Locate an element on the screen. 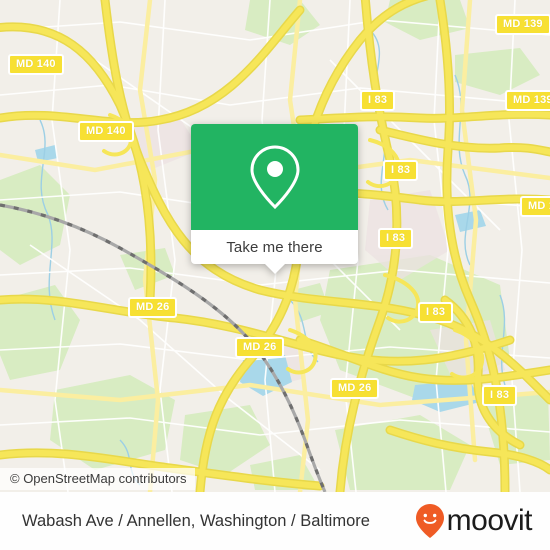 This screenshot has width=550, height=550. road-shield: MD 1 is located at coordinates (535, 206).